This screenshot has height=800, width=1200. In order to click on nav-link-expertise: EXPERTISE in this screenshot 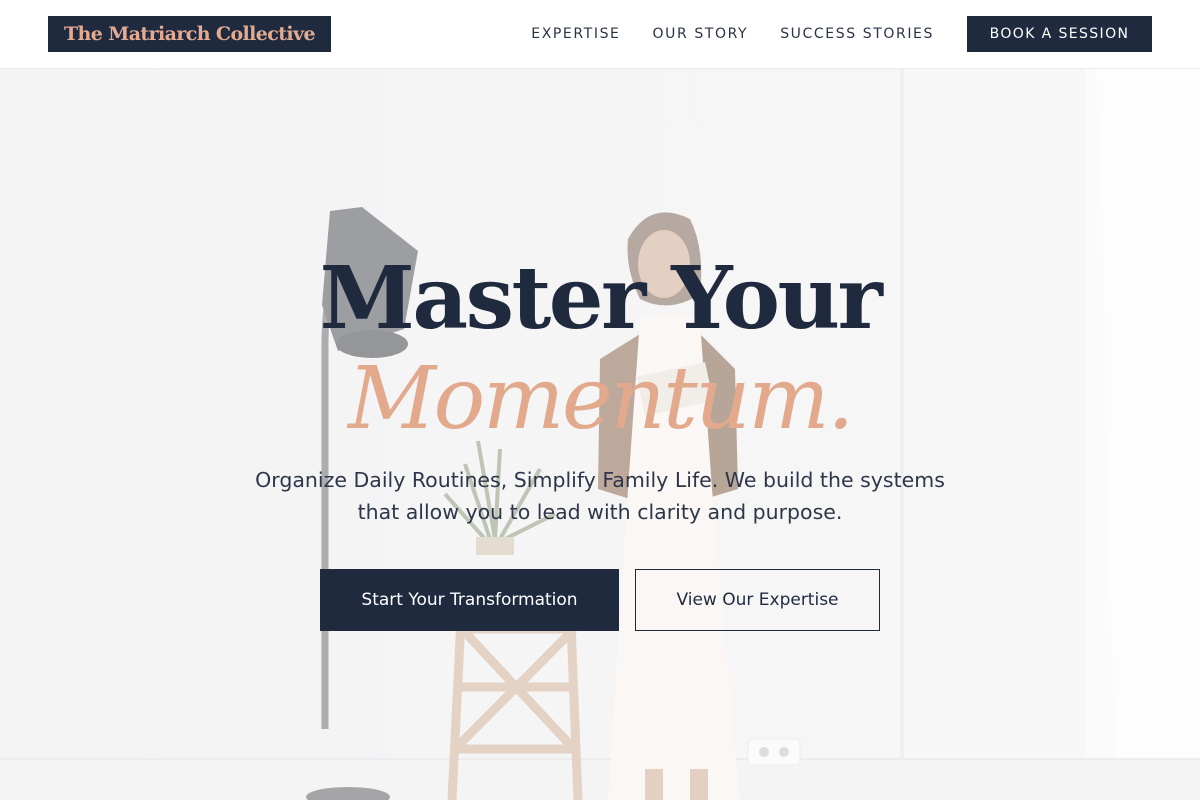, I will do `click(575, 34)`.